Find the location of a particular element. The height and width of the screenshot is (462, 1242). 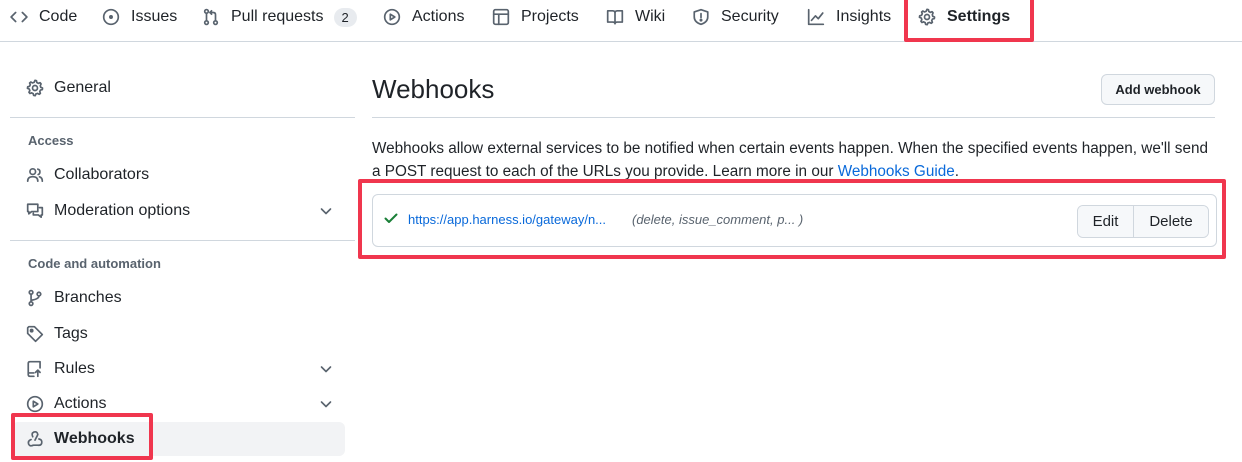

sidebar-item-tags: Tags is located at coordinates (57, 334).